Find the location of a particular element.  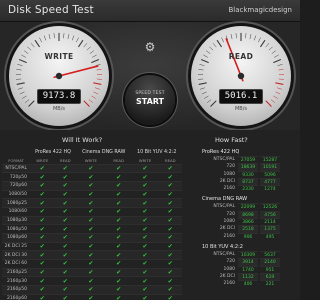

table-row: 2160 906 495 is located at coordinates (247, 236).